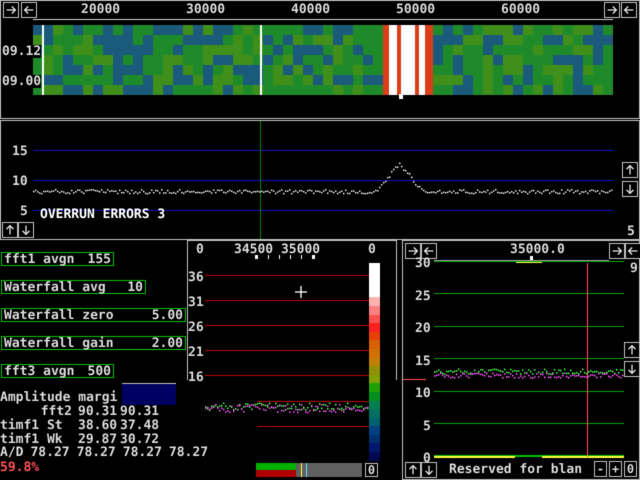 The image size is (640, 480). Describe the element at coordinates (520, 9) in the screenshot. I see `frequency-label: 60000` at that location.